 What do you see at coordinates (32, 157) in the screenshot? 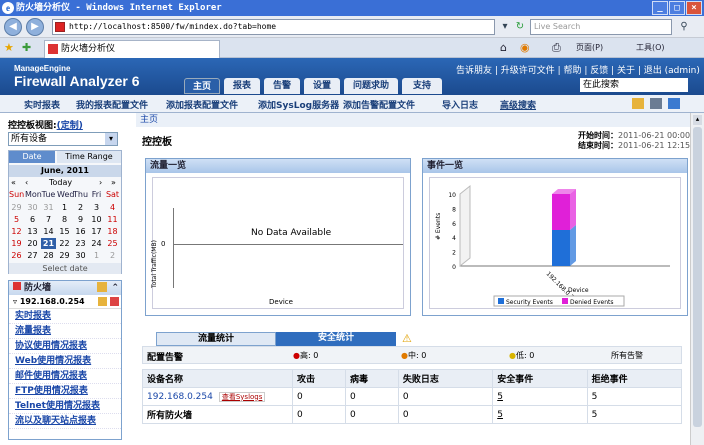
I see `cal-tab-date: Date` at bounding box center [32, 157].